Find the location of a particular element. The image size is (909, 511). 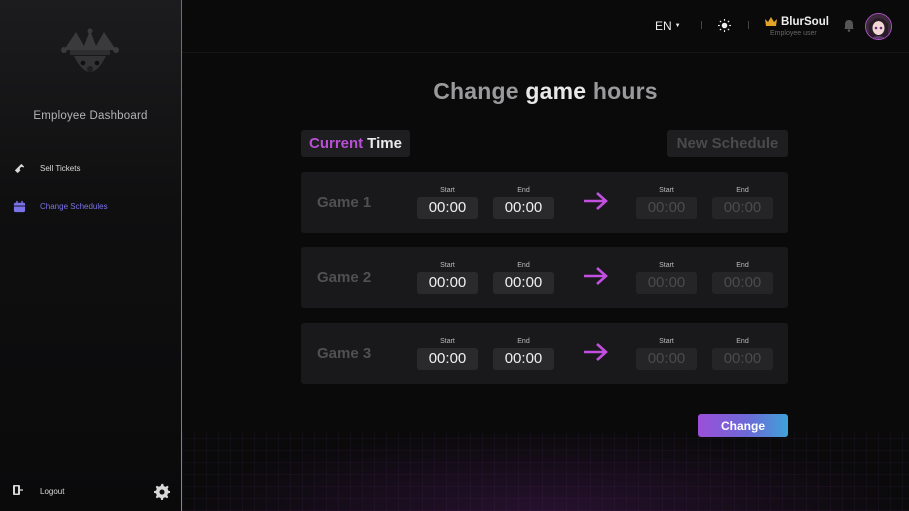

sidebar-item-label: Change Schedules is located at coordinates (74, 206).